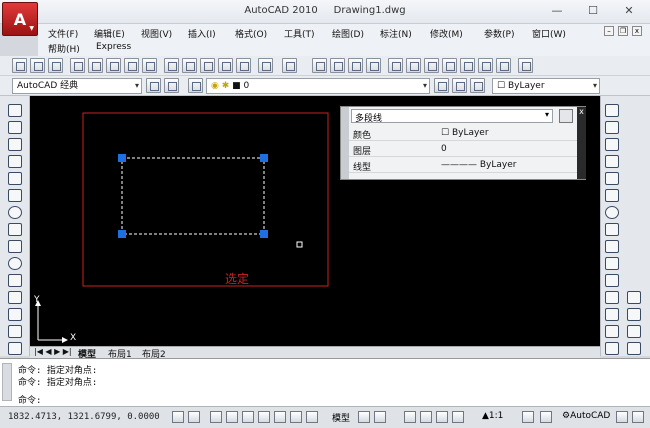 Image resolution: width=650 pixels, height=428 pixels. I want to click on object-snap-tracking-icon, so click(280, 417).